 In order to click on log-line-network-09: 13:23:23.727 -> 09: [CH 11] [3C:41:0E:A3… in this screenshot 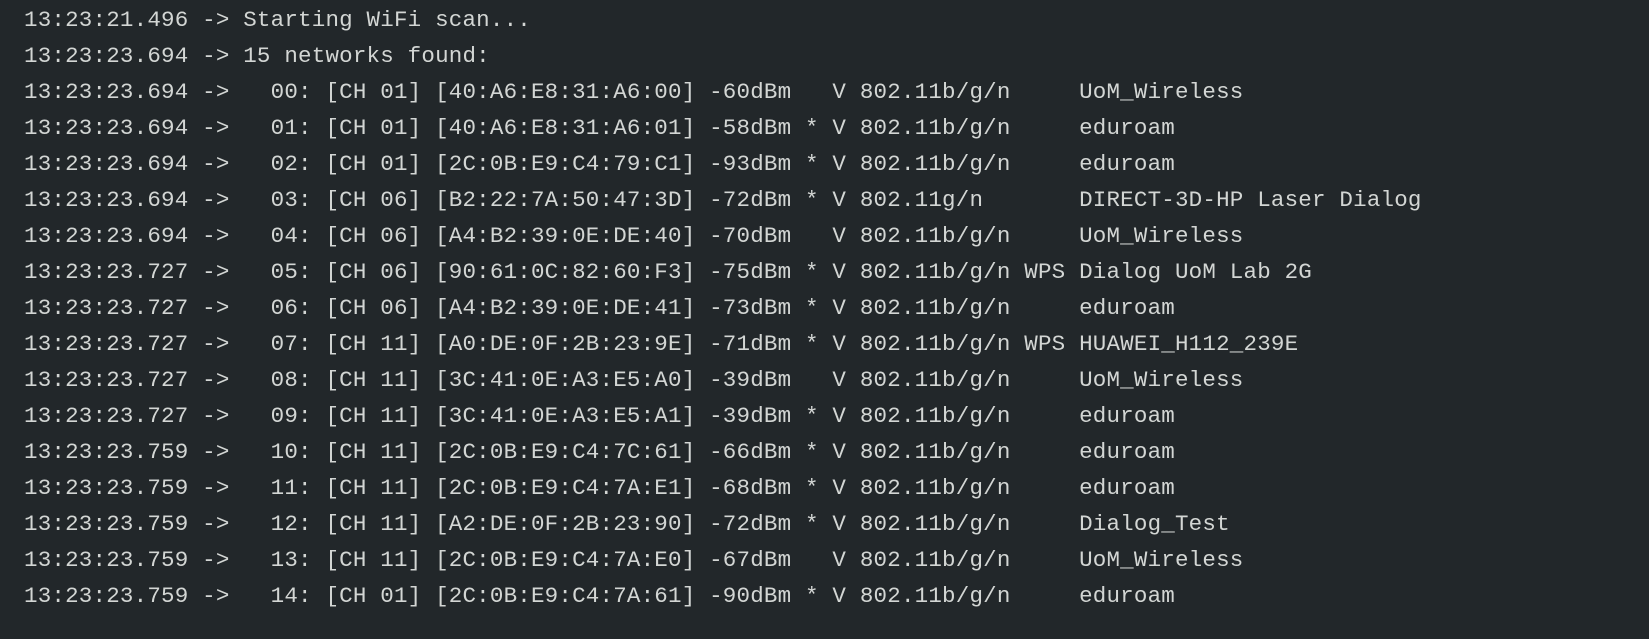, I will do `click(599, 416)`.